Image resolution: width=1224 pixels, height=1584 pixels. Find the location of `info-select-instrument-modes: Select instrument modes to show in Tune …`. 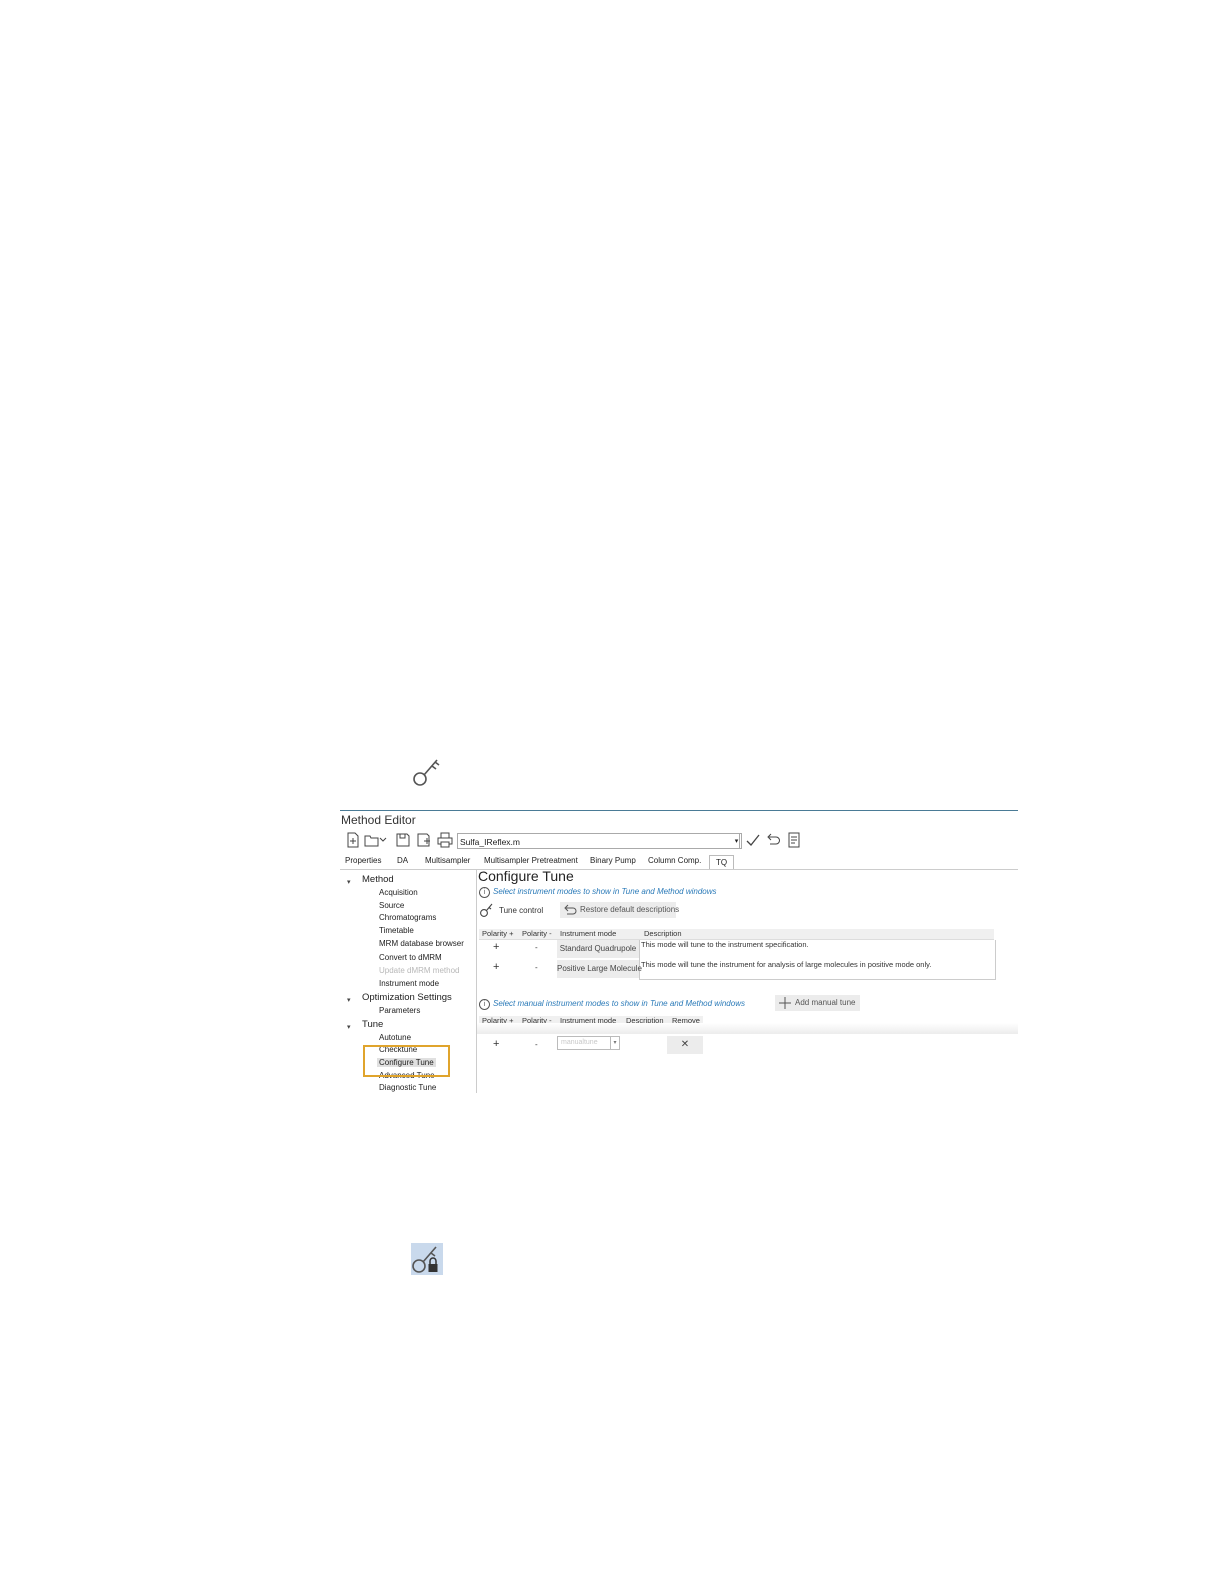

info-select-instrument-modes: Select instrument modes to show in Tune … is located at coordinates (605, 891).